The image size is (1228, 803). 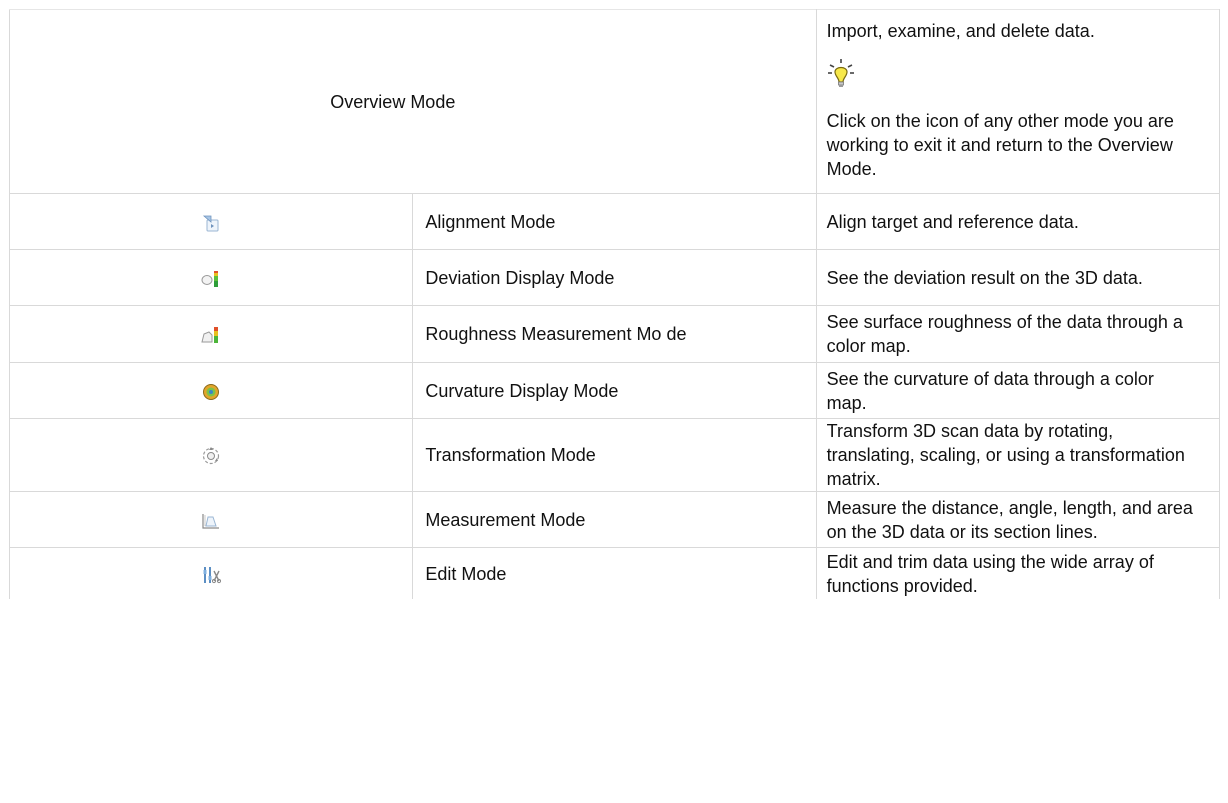 I want to click on mode-description-cell: Align target and reference data., so click(x=1018, y=221).